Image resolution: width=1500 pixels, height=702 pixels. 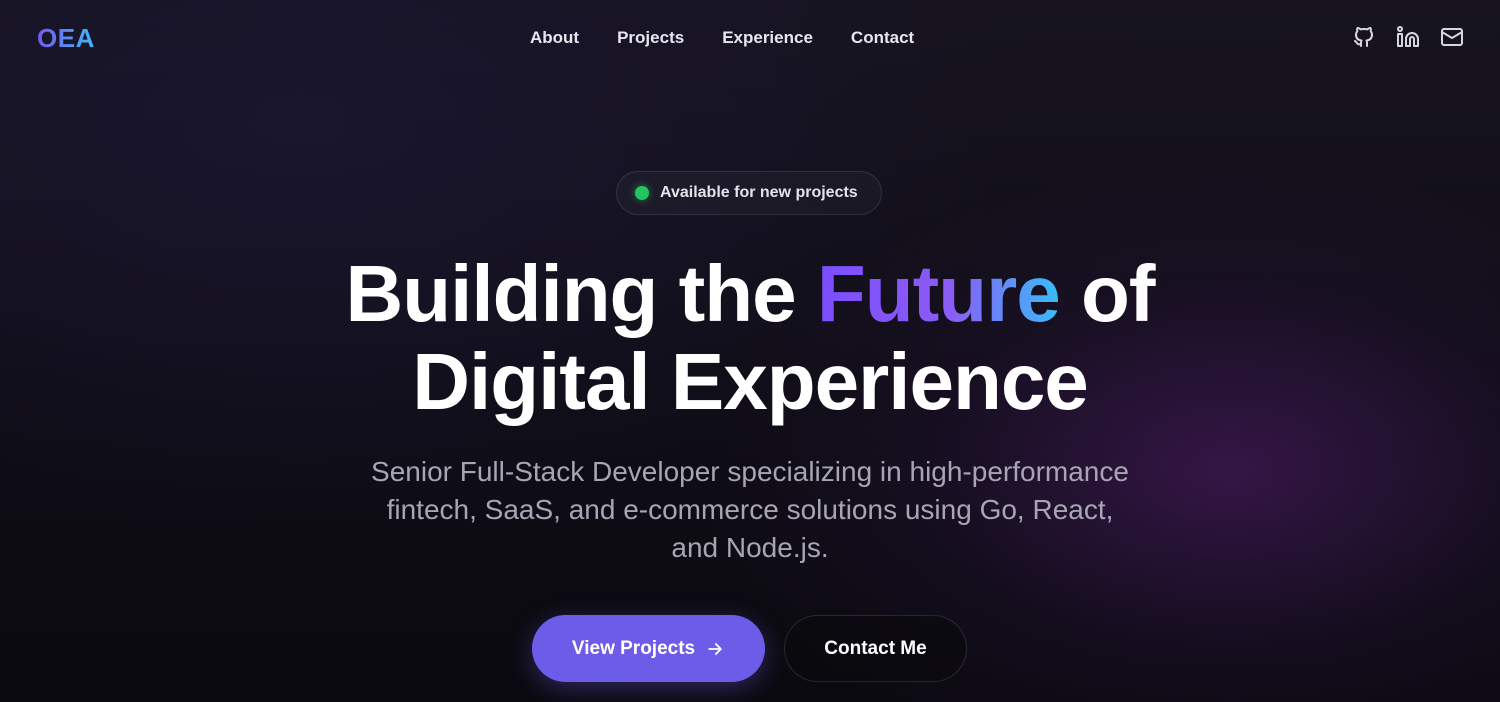 What do you see at coordinates (554, 38) in the screenshot?
I see `nav-link-about: About` at bounding box center [554, 38].